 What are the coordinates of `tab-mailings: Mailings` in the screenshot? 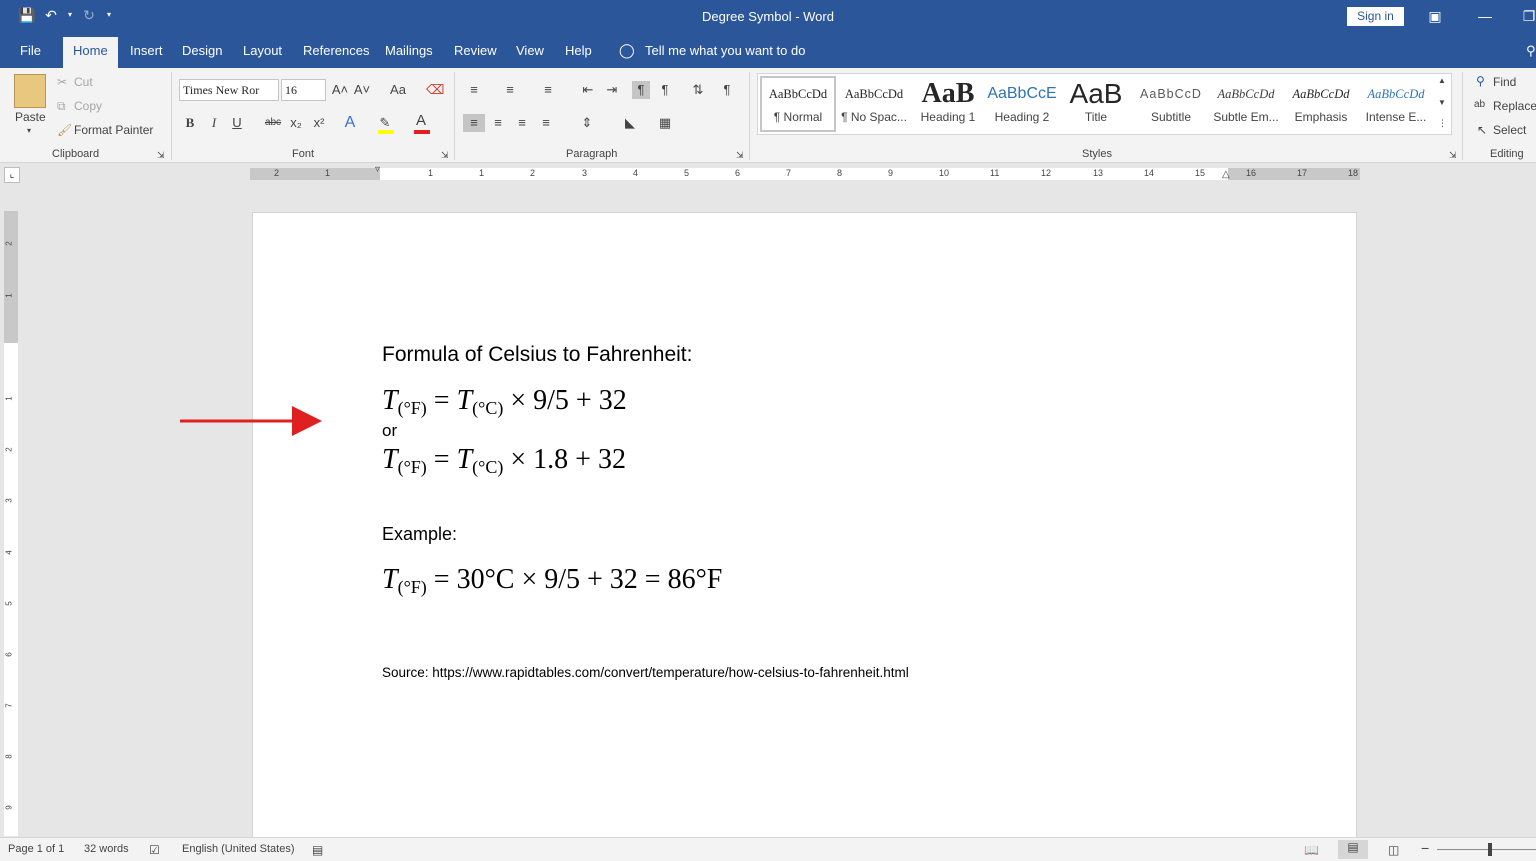 It's located at (409, 50).